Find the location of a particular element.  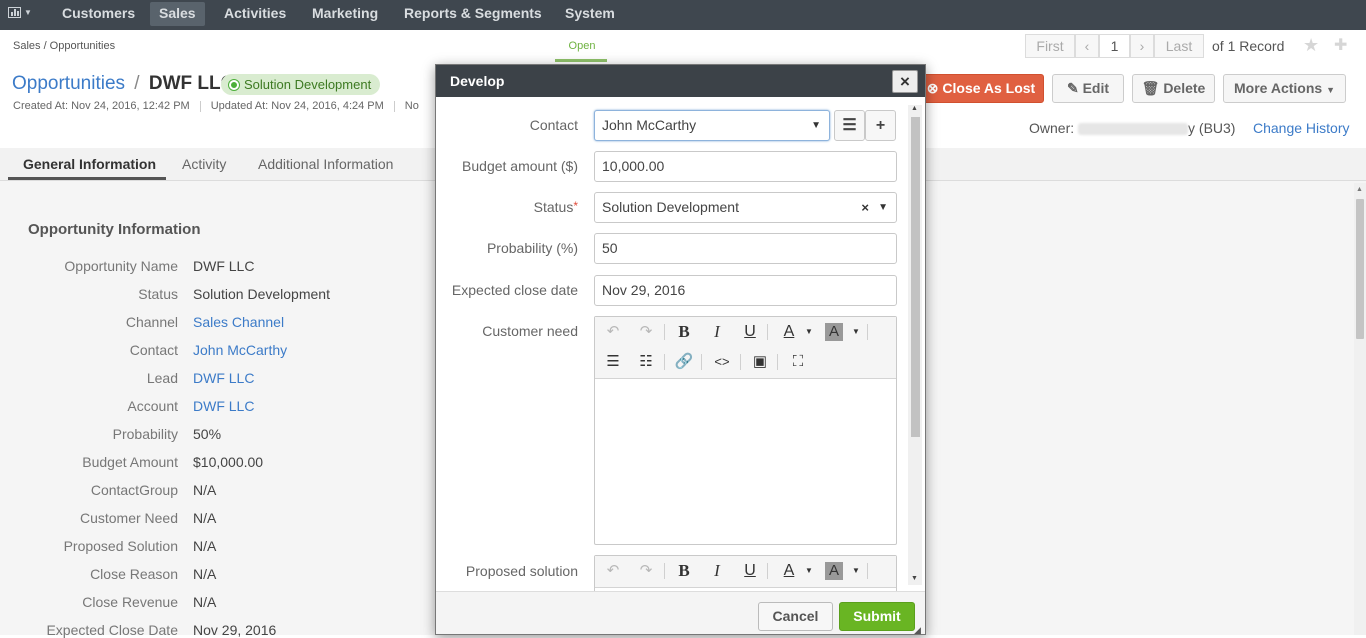

dialog-header: Develop × is located at coordinates (680, 81).